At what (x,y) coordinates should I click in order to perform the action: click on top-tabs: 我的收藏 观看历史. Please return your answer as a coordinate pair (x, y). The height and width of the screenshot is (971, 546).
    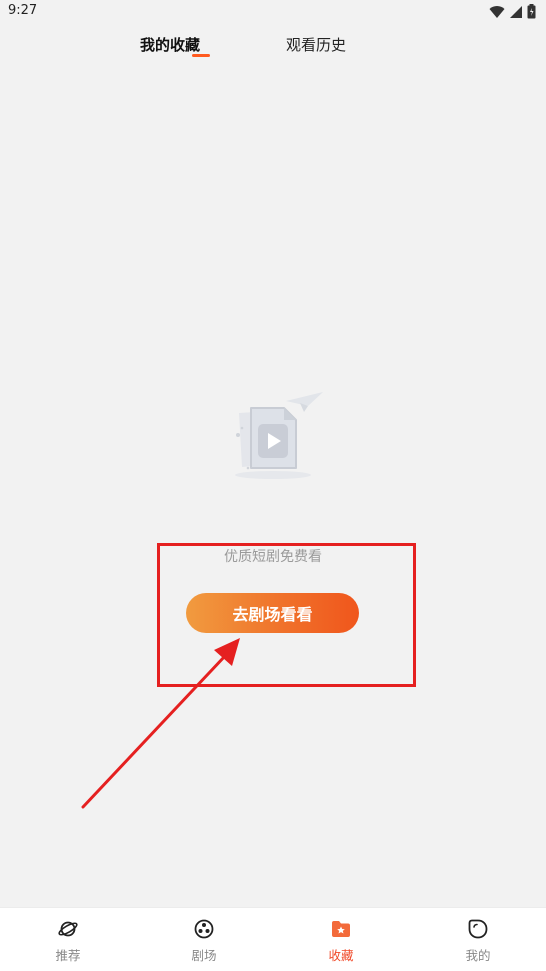
    Looking at the image, I should click on (273, 45).